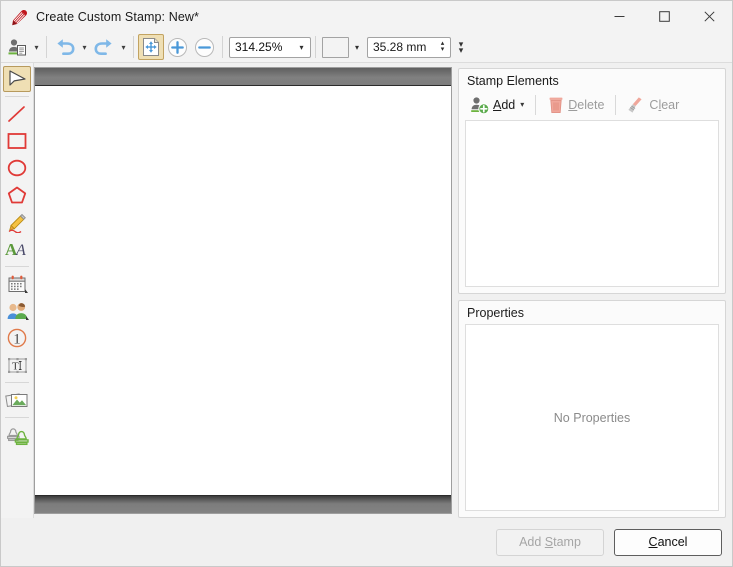 Image resolution: width=733 pixels, height=567 pixels. I want to click on redo-icon, so click(104, 47).